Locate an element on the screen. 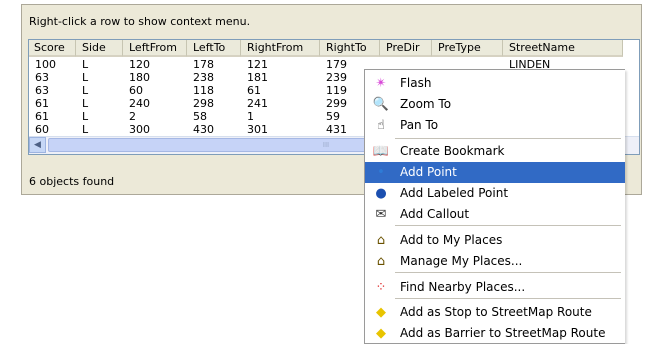 The width and height of the screenshot is (649, 344). menu-item-flash: ✴ Flash is located at coordinates (495, 83).